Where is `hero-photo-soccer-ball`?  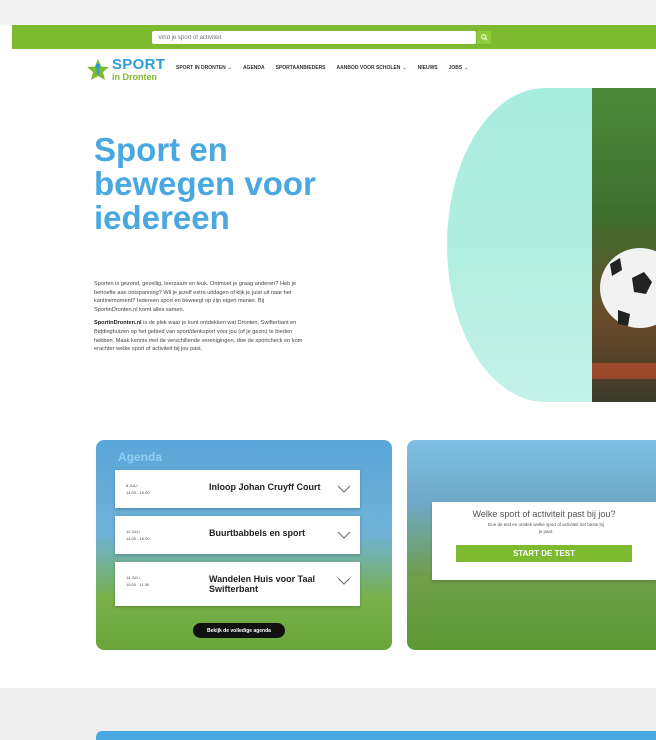
hero-photo-soccer-ball is located at coordinates (624, 245).